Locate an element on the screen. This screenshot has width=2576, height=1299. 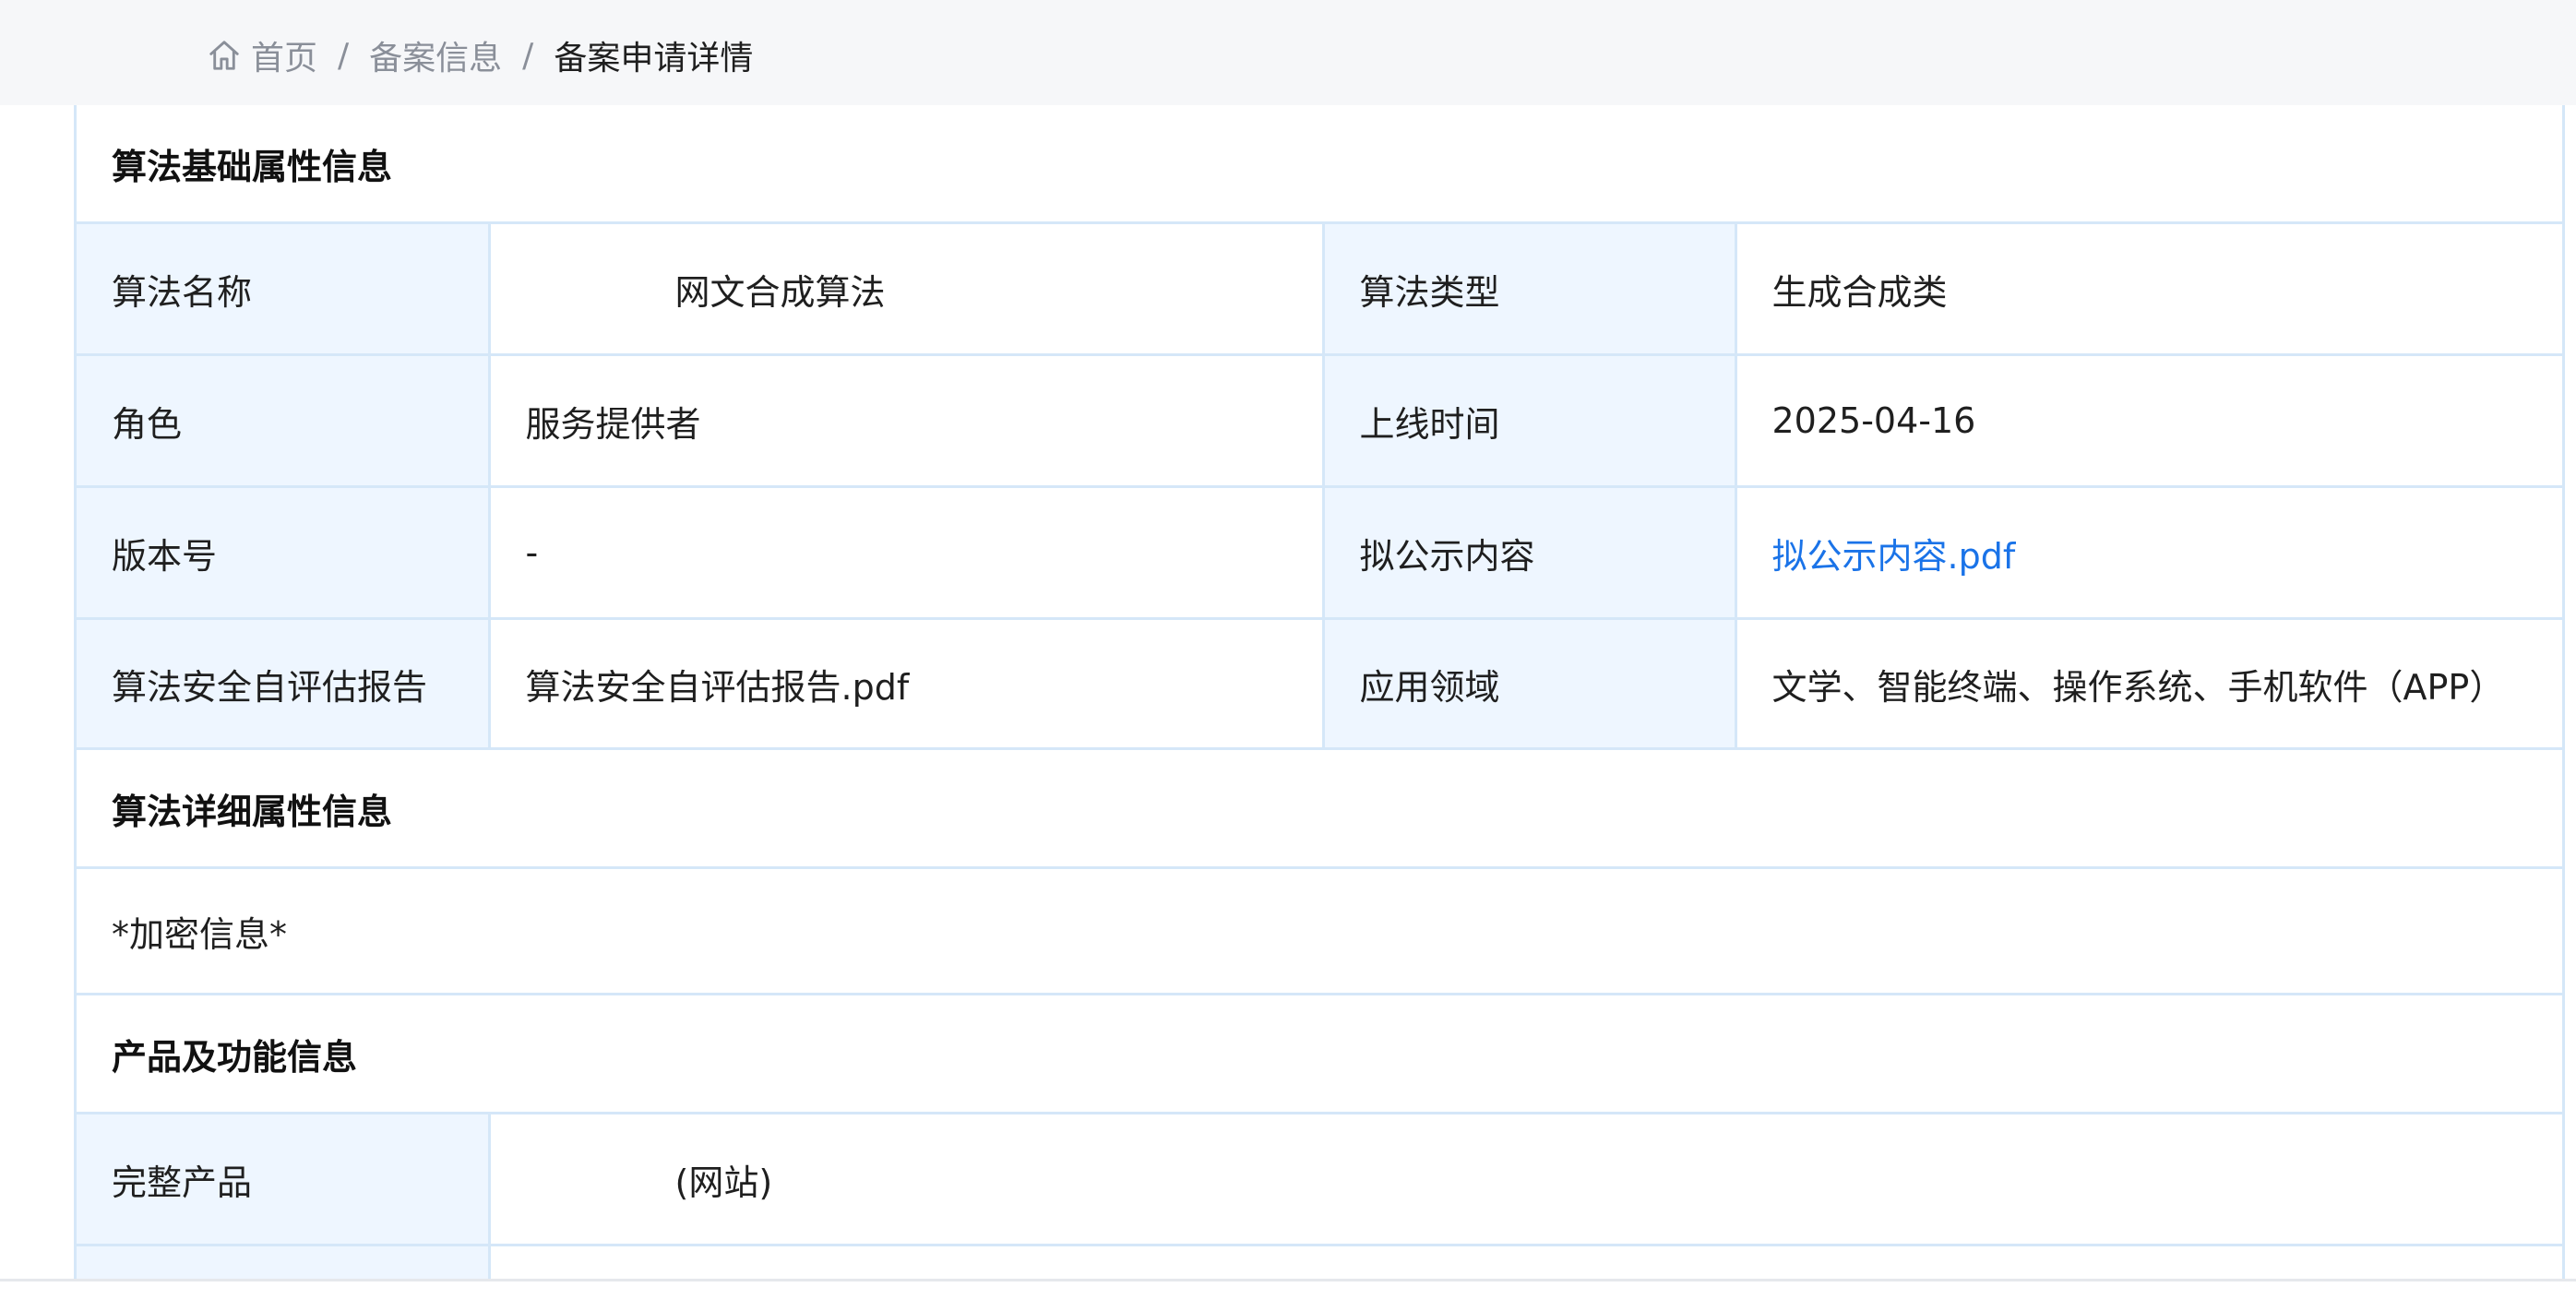
section-header-detail: 算法详细属性信息 is located at coordinates (1319, 808).